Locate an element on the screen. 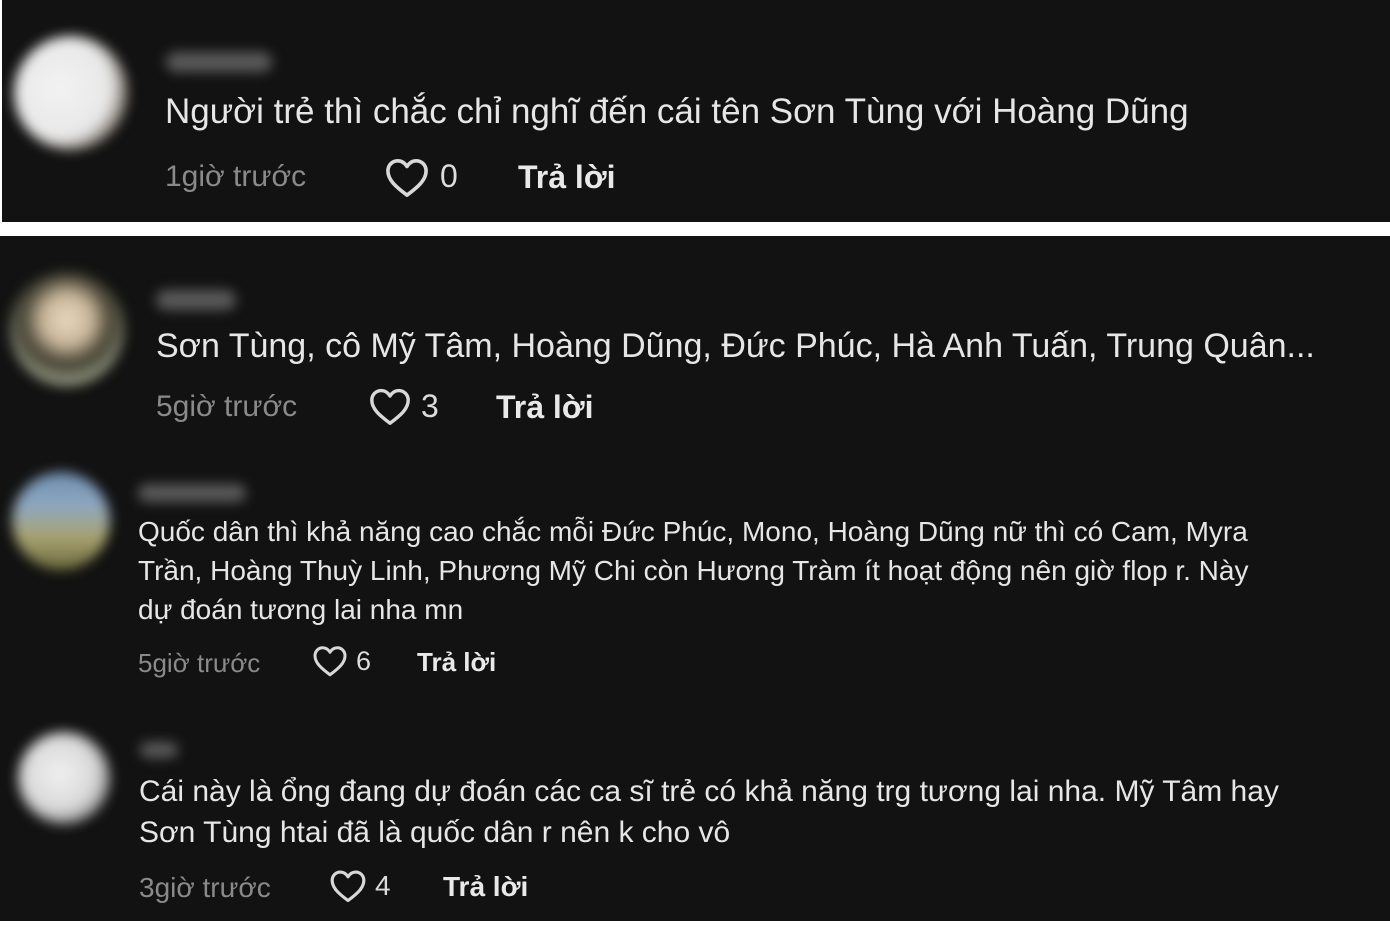 Image resolution: width=1390 pixels, height=927 pixels. comment-line: dự đoán tương lai nha mn is located at coordinates (301, 609).